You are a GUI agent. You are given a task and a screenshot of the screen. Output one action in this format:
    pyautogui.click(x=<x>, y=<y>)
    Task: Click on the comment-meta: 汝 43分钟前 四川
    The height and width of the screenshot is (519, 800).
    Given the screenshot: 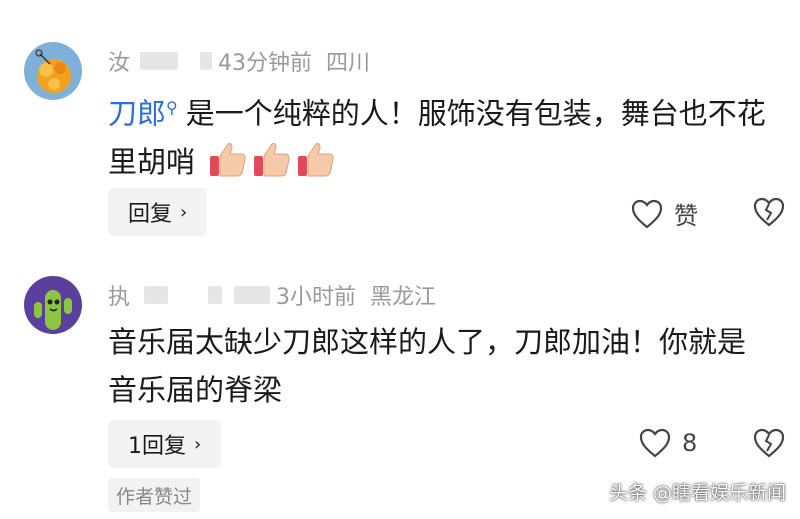 What is the action you would take?
    pyautogui.click(x=239, y=61)
    